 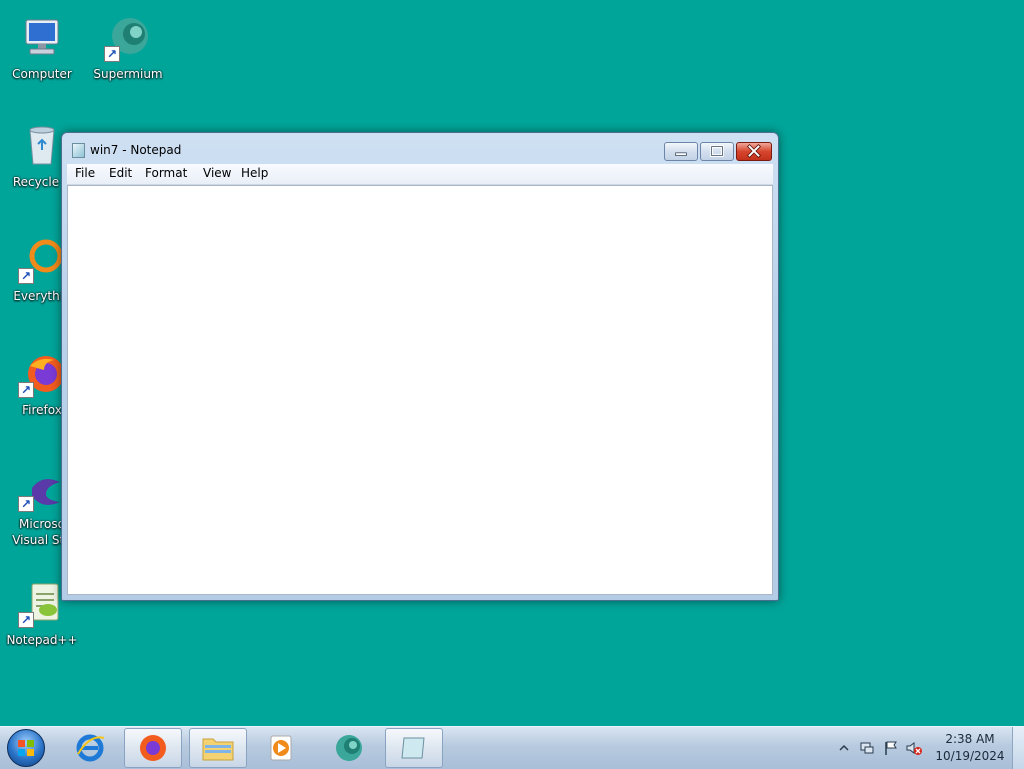 I want to click on close-button, so click(x=754, y=151).